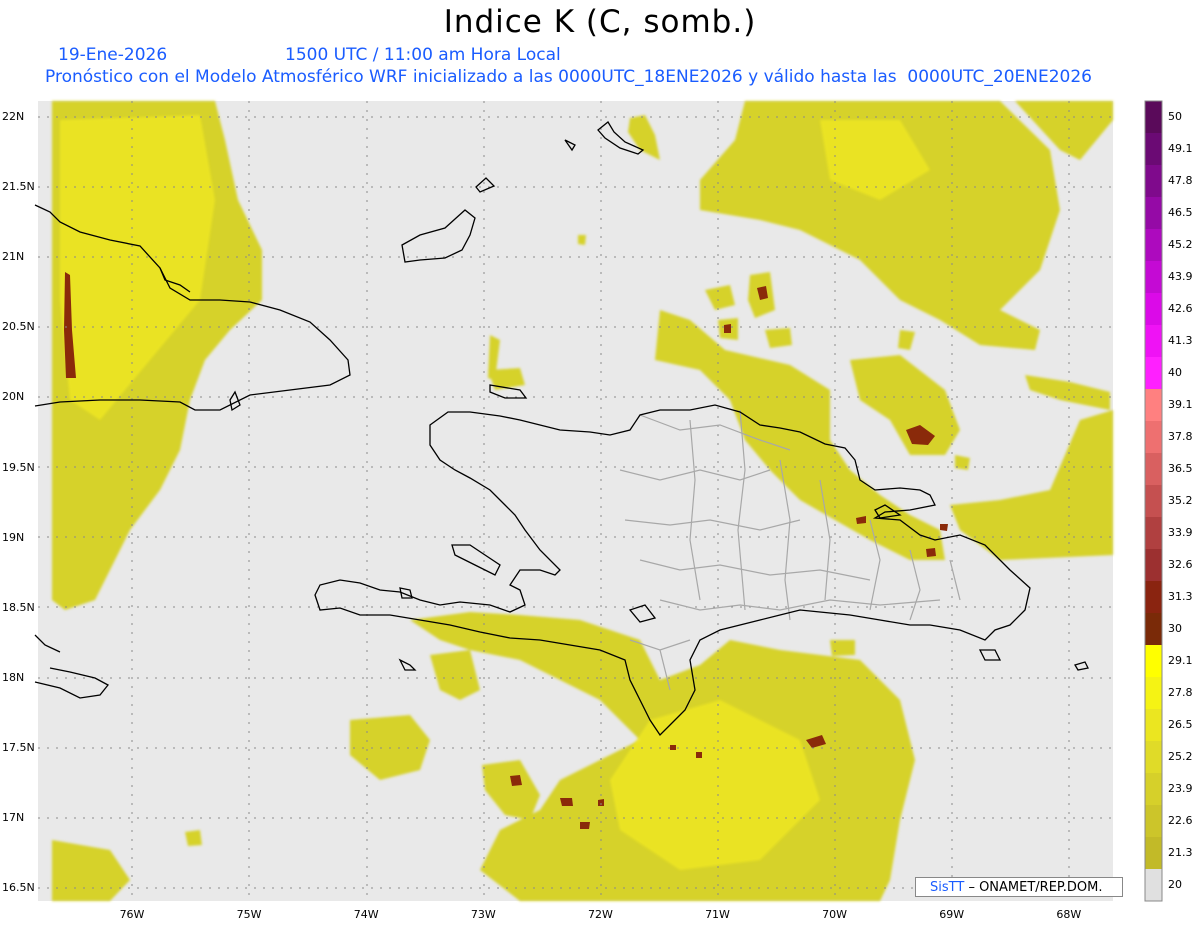 The height and width of the screenshot is (927, 1200). Describe the element at coordinates (249, 914) in the screenshot. I see `lon-label: 75W` at that location.